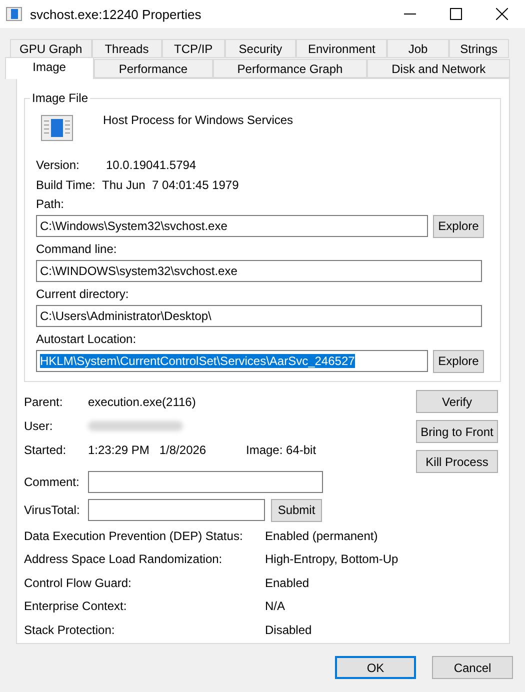 Image resolution: width=525 pixels, height=692 pixels. Describe the element at coordinates (153, 68) in the screenshot. I see `tab: Performance` at that location.